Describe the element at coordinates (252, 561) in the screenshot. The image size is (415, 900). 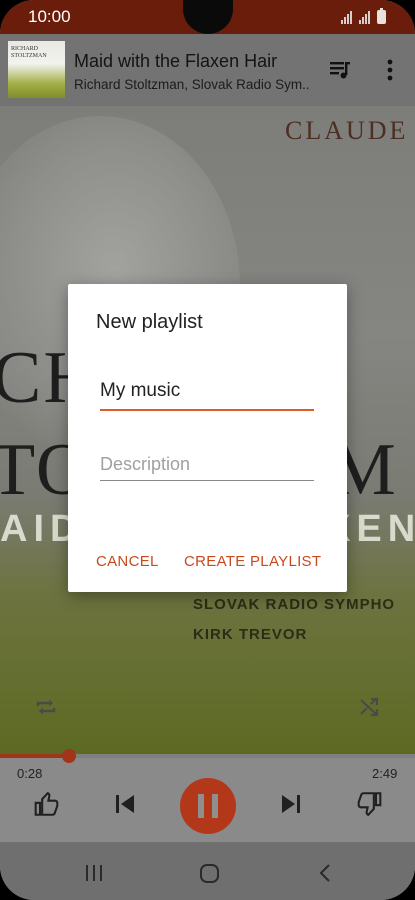
I see `create-playlist-button: CREATE PLAYLIST` at that location.